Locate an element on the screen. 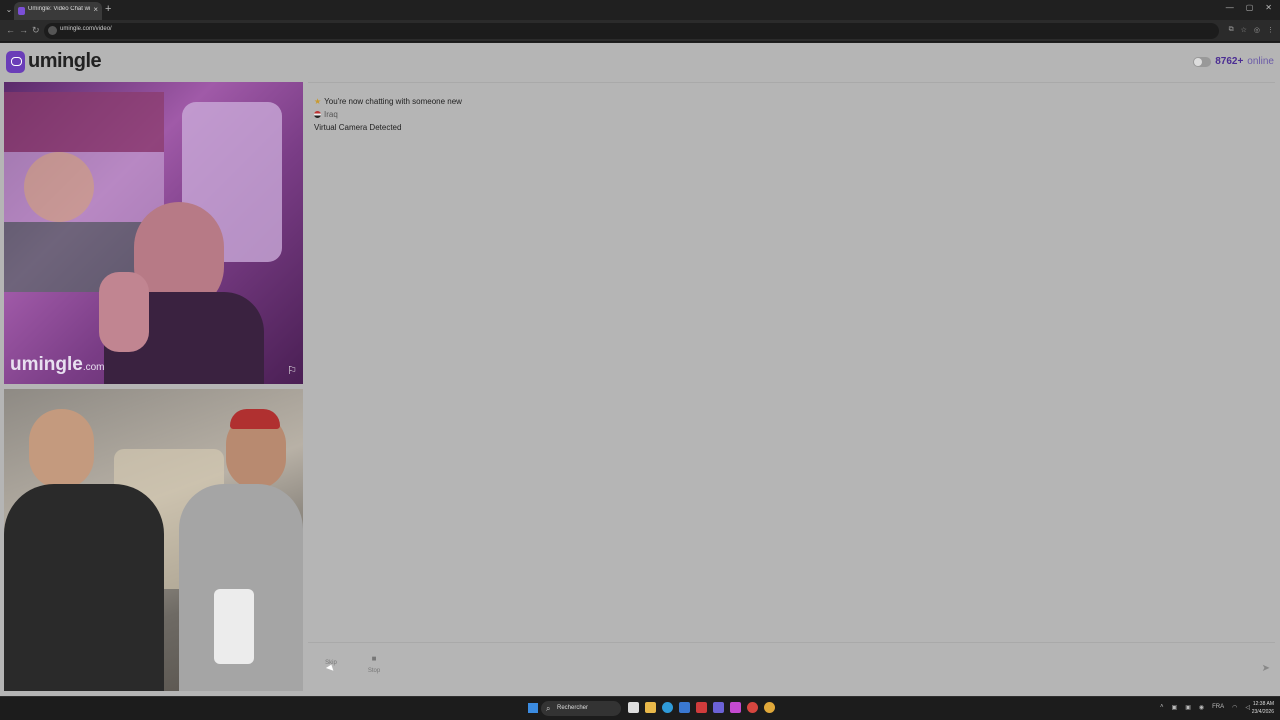  message-text: Virtual Camera Detected is located at coordinates (358, 127).